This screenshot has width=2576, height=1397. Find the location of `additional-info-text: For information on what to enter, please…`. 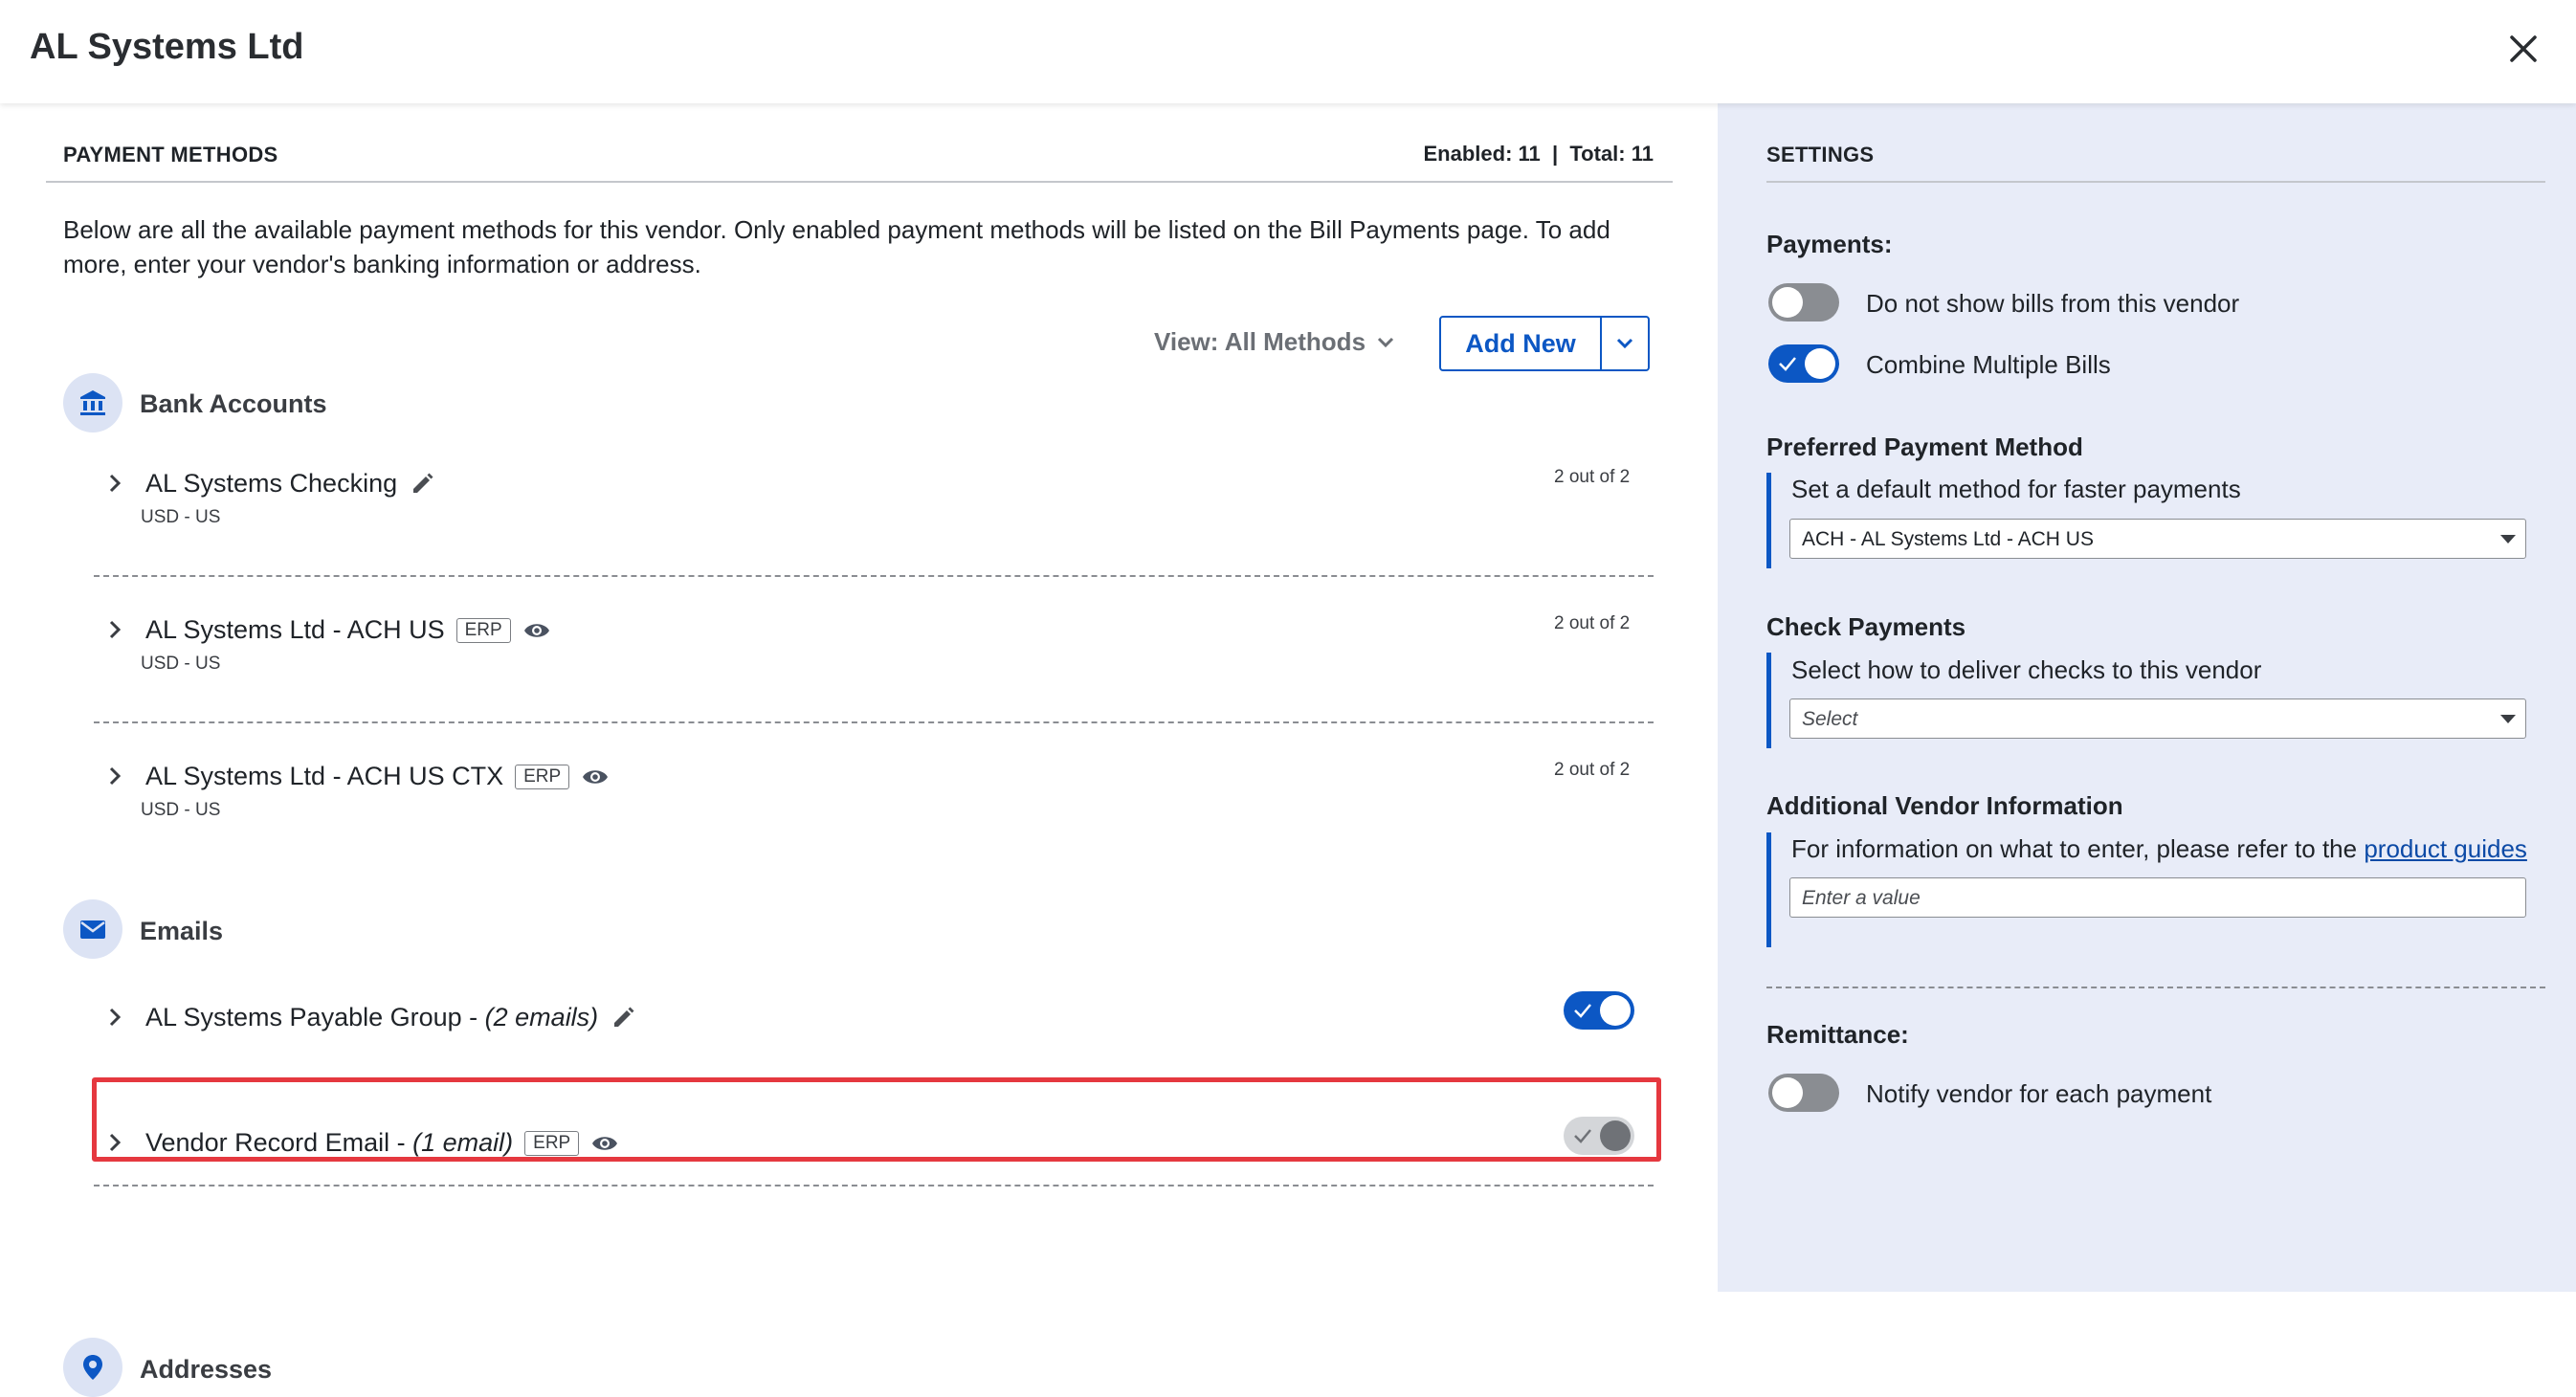

additional-info-text: For information on what to enter, please… is located at coordinates (2078, 848).